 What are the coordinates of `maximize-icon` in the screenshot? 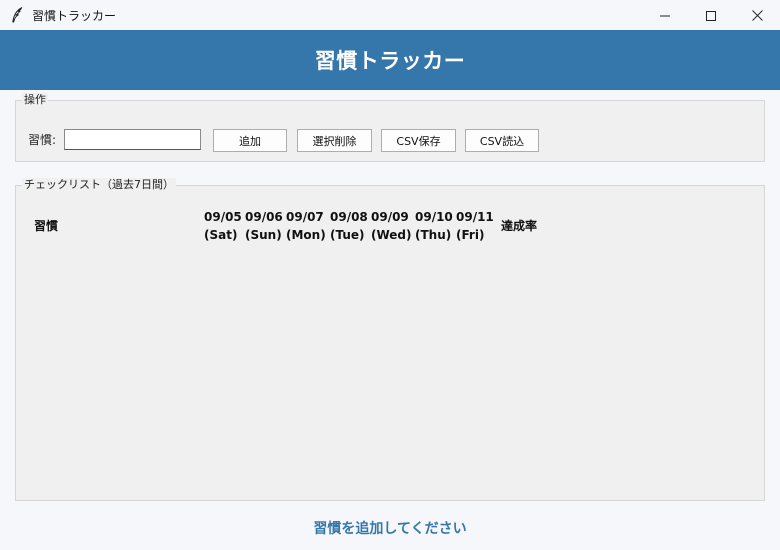 It's located at (711, 15).